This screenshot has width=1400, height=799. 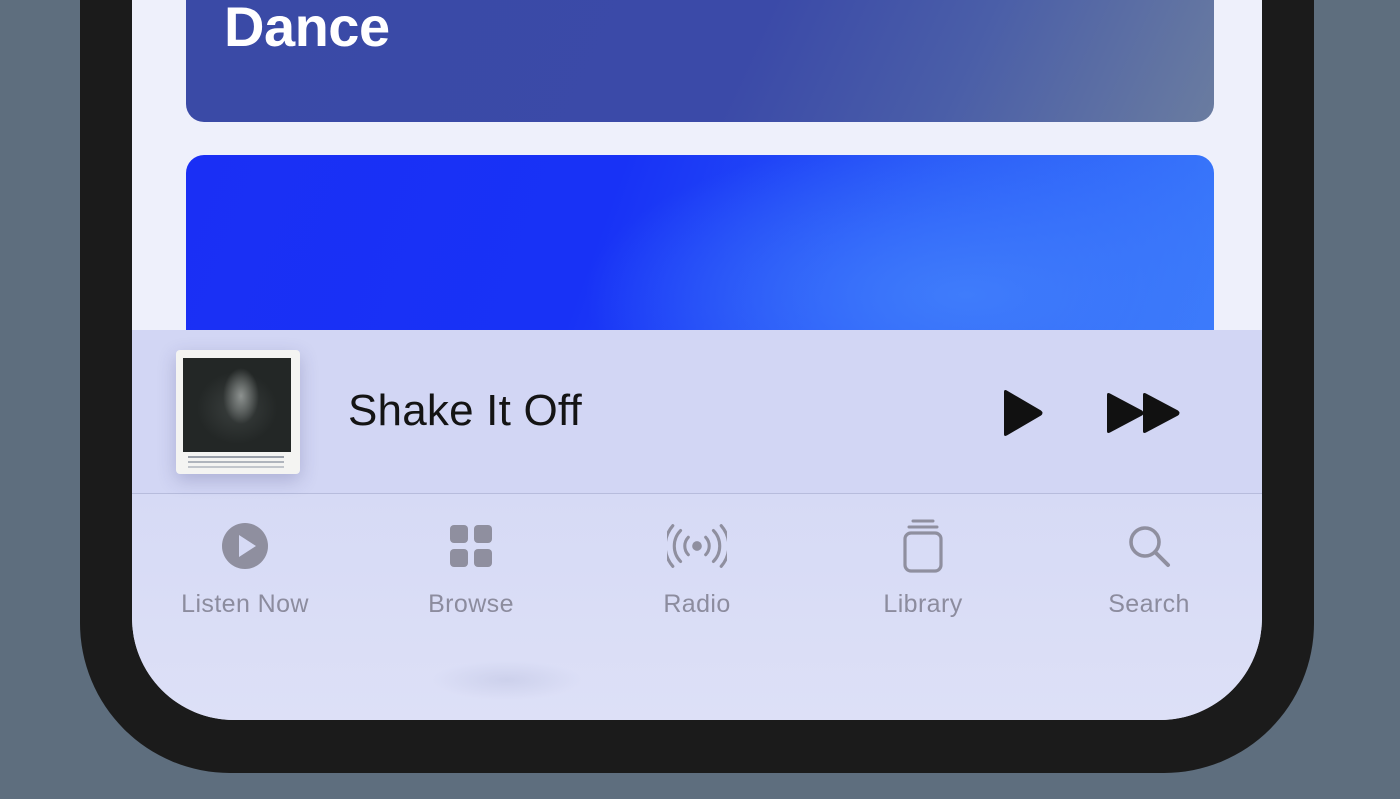 I want to click on play-circle-icon, so click(x=245, y=546).